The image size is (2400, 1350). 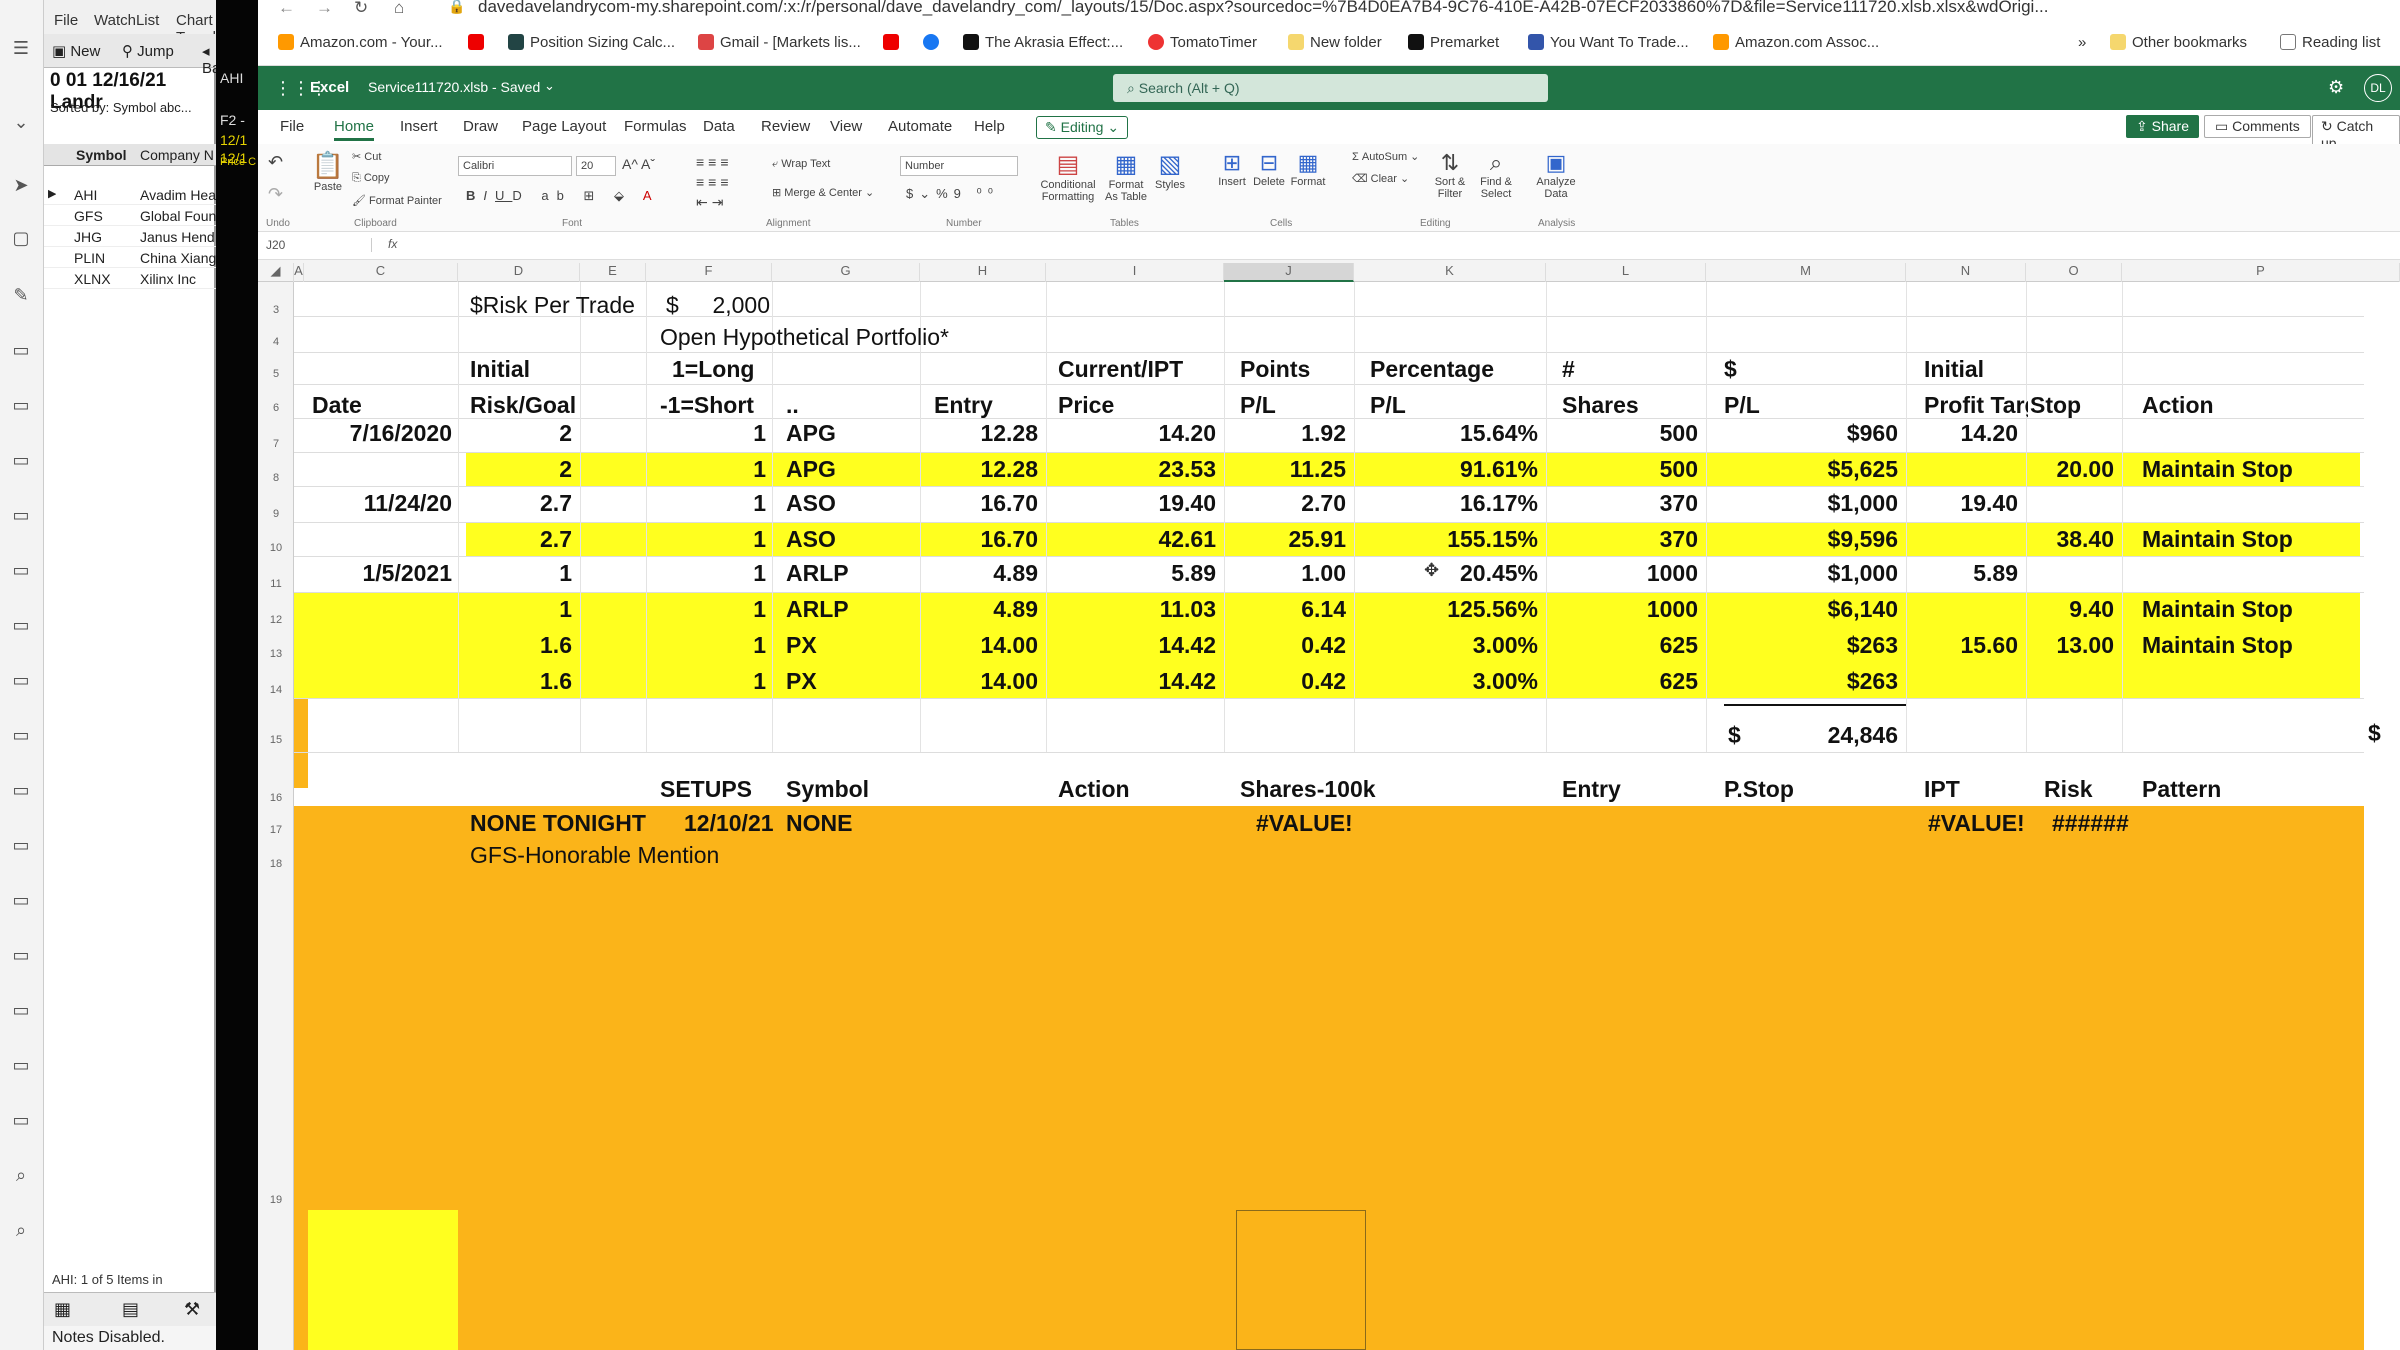 I want to click on bookmark-youtube, so click(x=479, y=42).